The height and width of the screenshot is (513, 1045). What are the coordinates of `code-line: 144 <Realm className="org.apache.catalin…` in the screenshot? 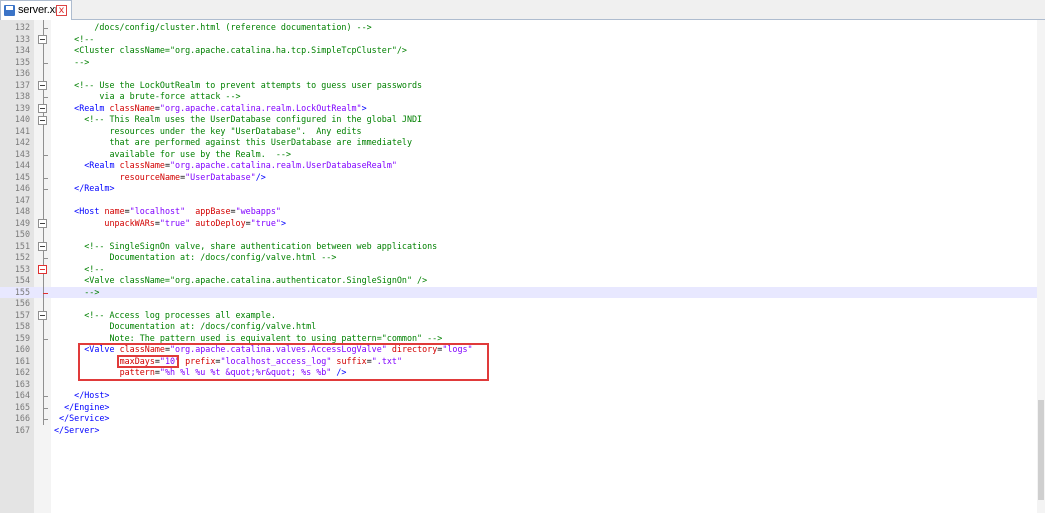 It's located at (522, 166).